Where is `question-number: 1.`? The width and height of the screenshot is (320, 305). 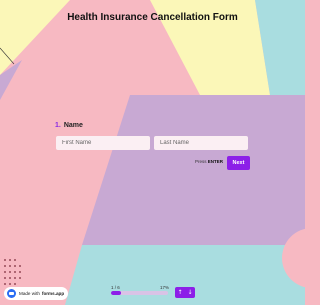 question-number: 1. is located at coordinates (58, 125).